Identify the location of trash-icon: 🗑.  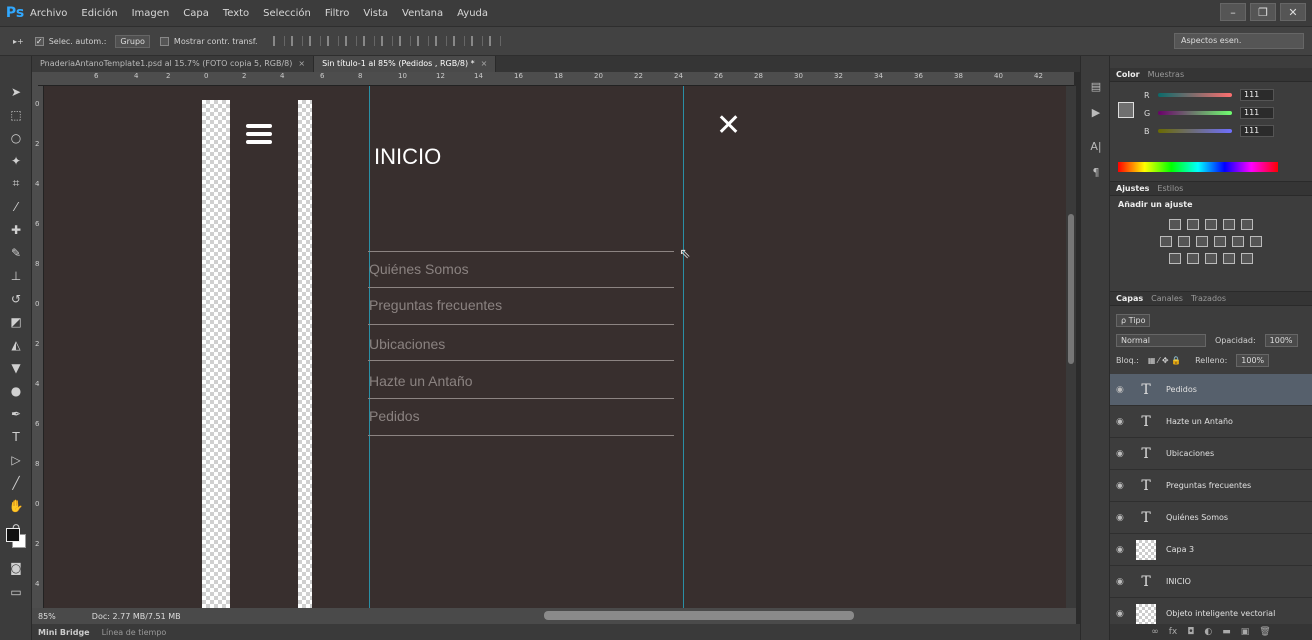
(1264, 632).